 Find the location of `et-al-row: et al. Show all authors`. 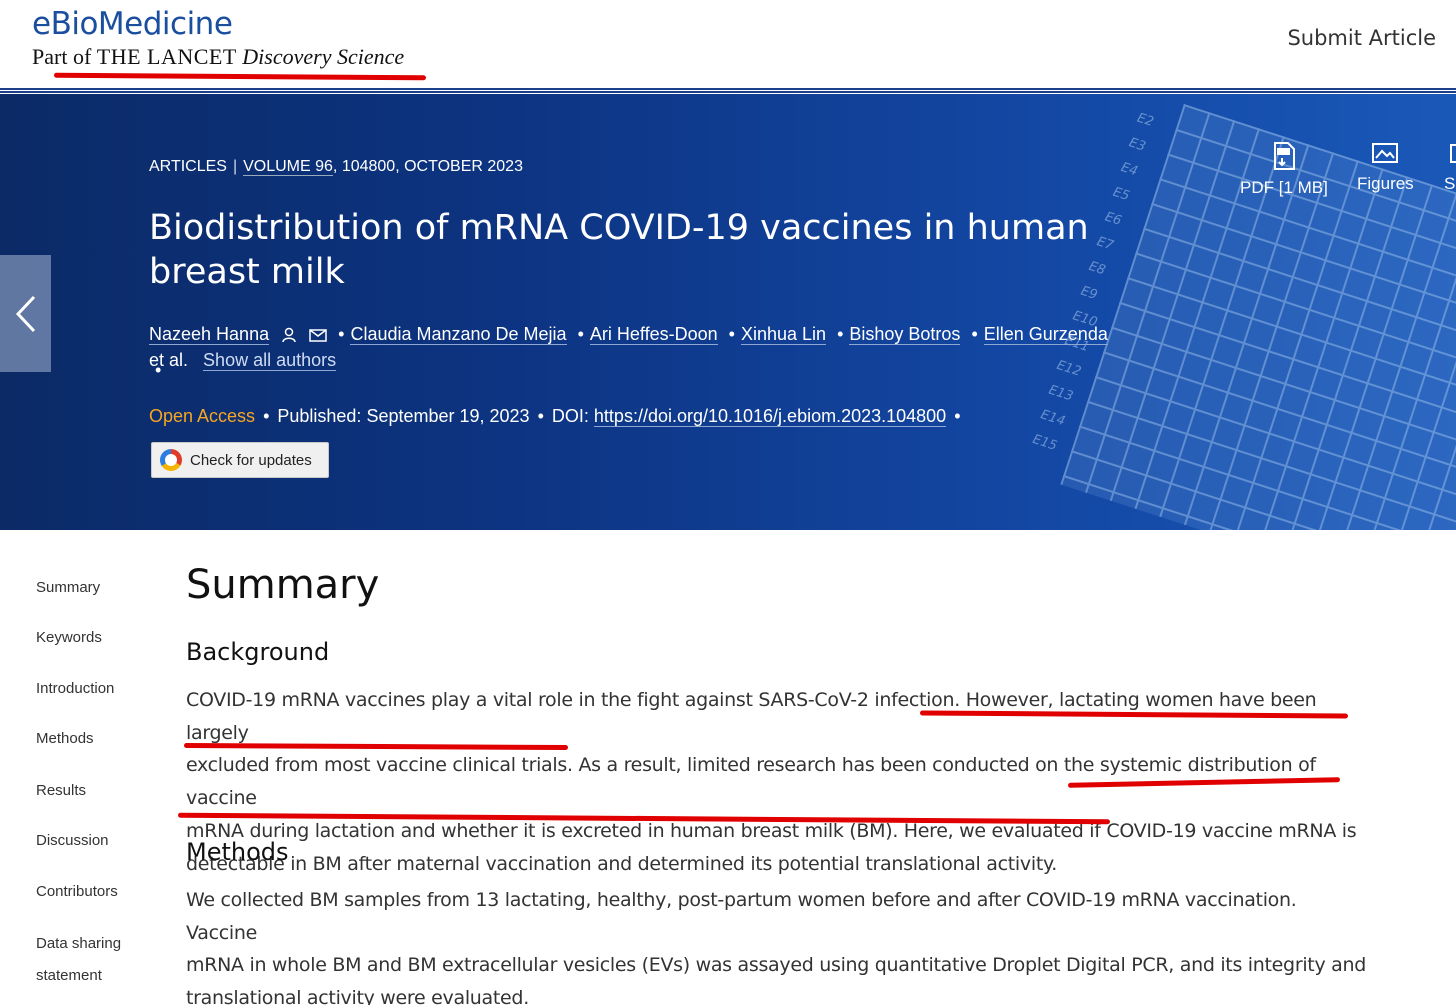

et-al-row: et al. Show all authors is located at coordinates (243, 360).